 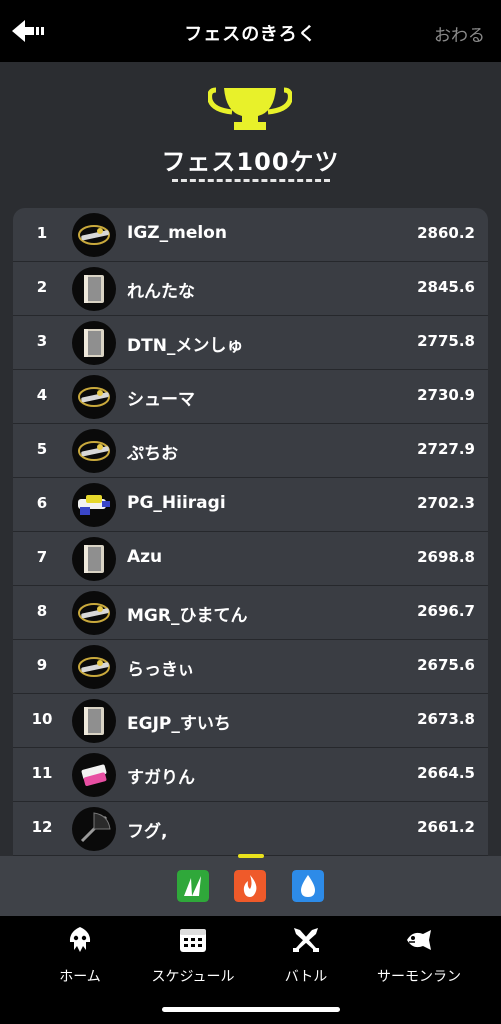 What do you see at coordinates (446, 719) in the screenshot?
I see `fes-power: 2673.8` at bounding box center [446, 719].